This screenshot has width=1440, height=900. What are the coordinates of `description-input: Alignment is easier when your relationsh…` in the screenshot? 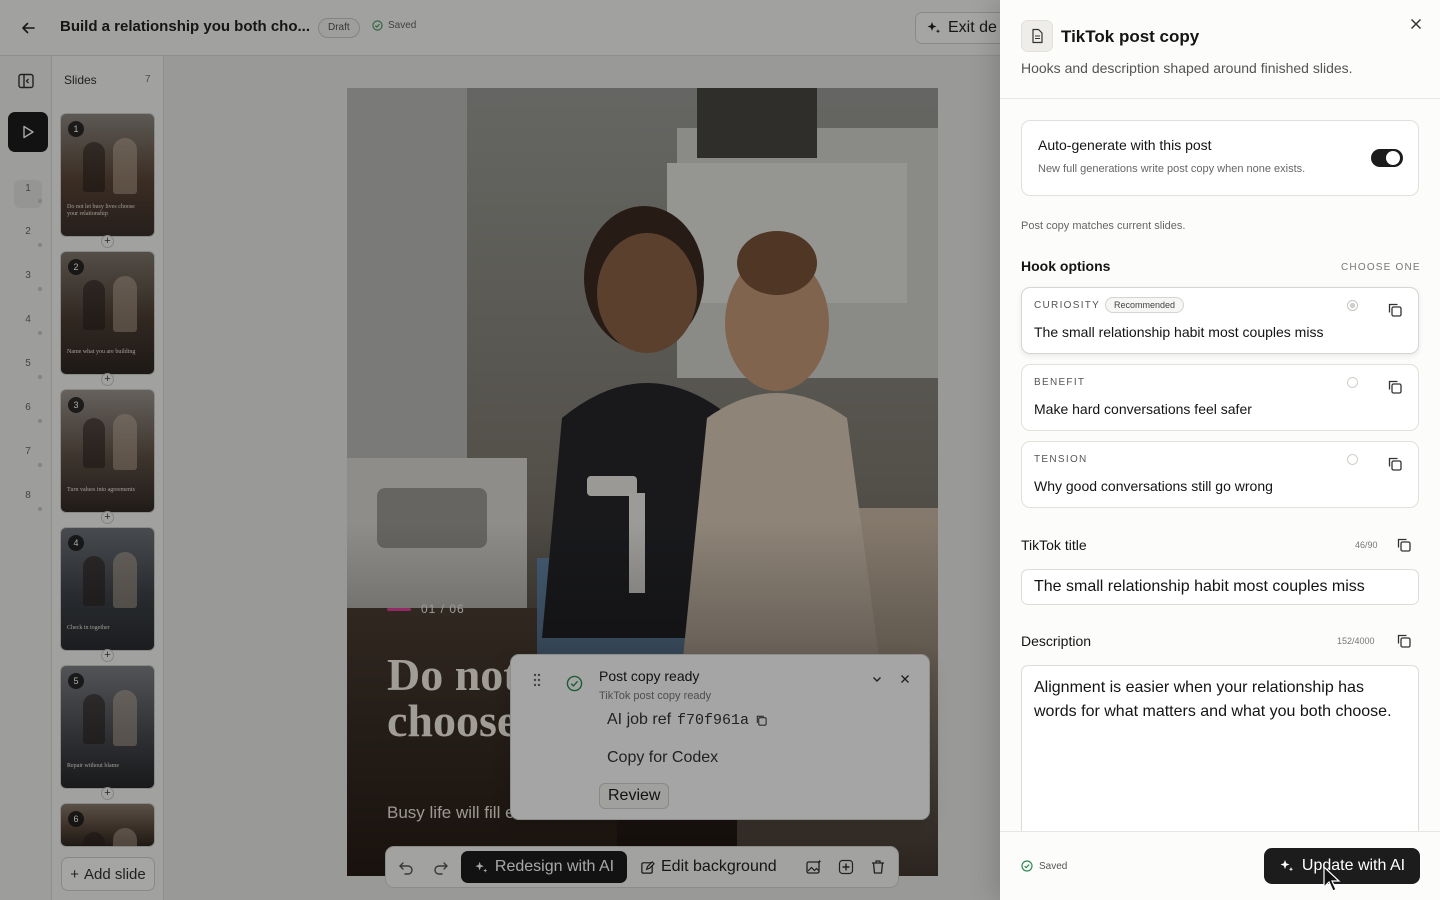 It's located at (1220, 755).